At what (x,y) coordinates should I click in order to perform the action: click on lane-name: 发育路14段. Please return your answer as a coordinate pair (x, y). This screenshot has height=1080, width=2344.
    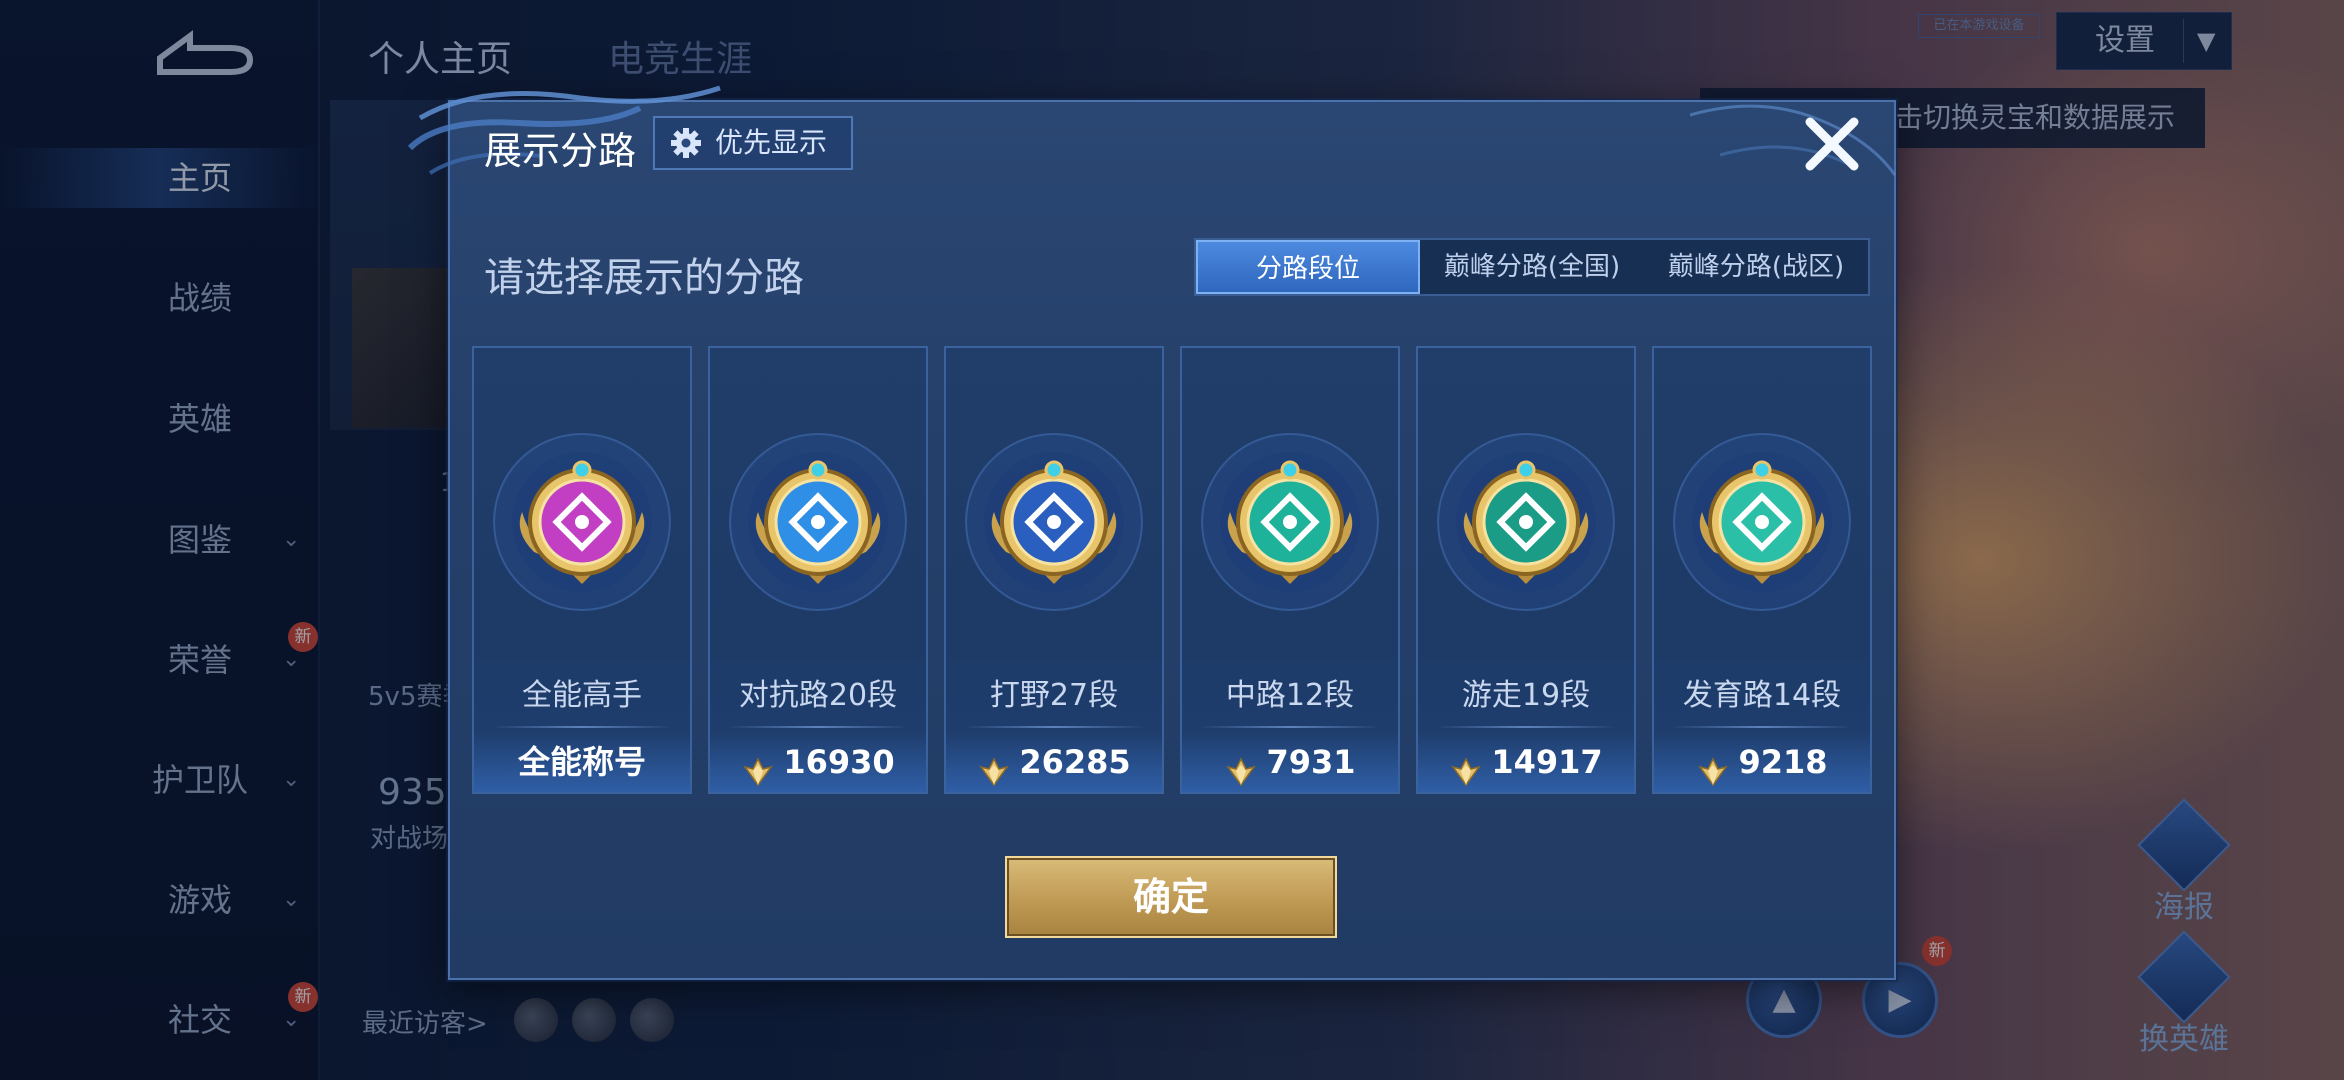
    Looking at the image, I should click on (1762, 695).